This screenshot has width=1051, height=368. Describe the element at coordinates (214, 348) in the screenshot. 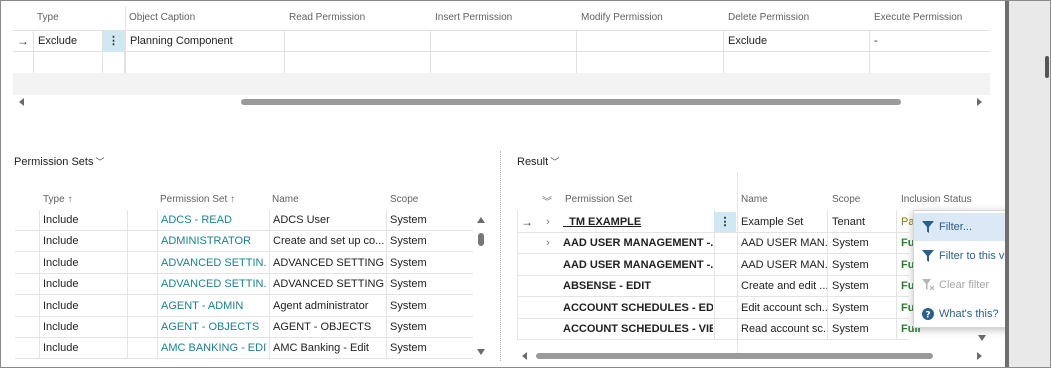

I see `permission-set-cell: AMC BANKING - EDIT` at that location.